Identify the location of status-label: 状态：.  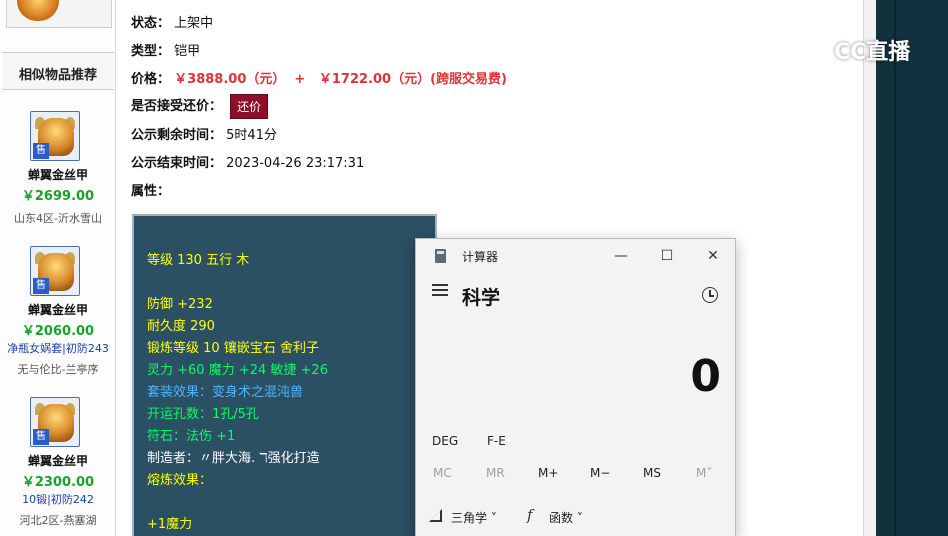
(151, 23).